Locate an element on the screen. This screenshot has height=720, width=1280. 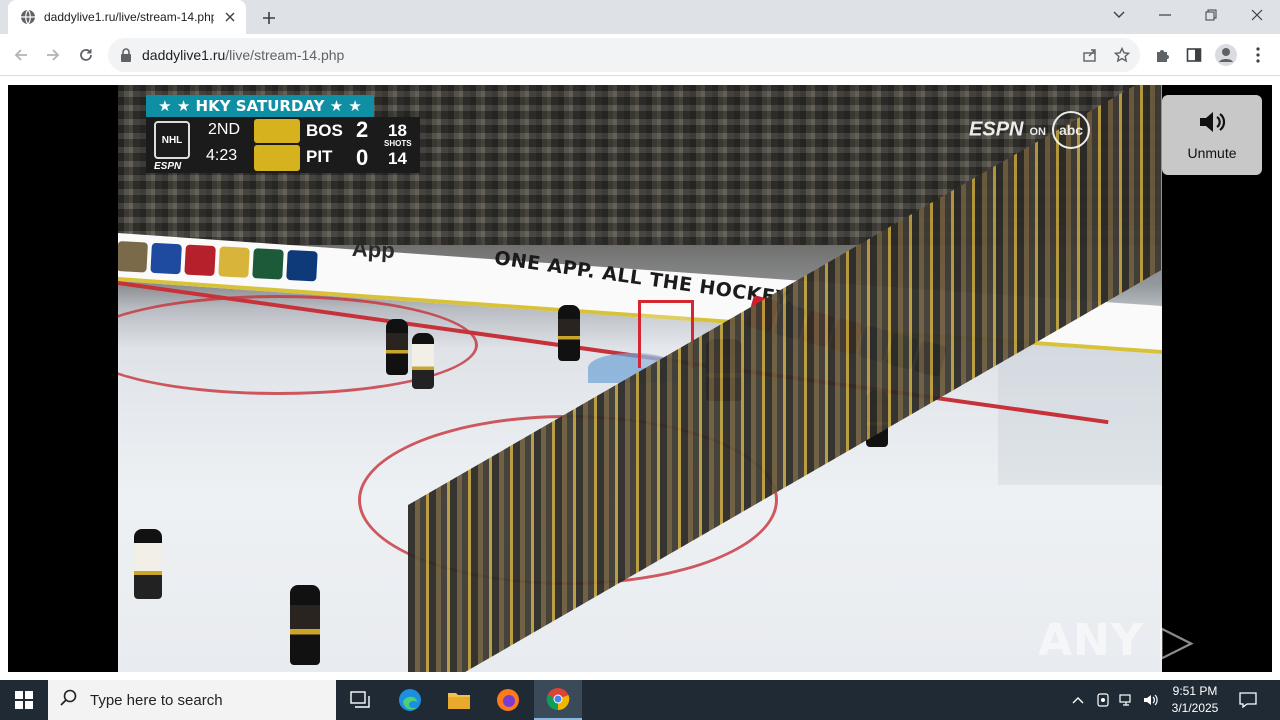
app-board-text: App is located at coordinates (373, 249).